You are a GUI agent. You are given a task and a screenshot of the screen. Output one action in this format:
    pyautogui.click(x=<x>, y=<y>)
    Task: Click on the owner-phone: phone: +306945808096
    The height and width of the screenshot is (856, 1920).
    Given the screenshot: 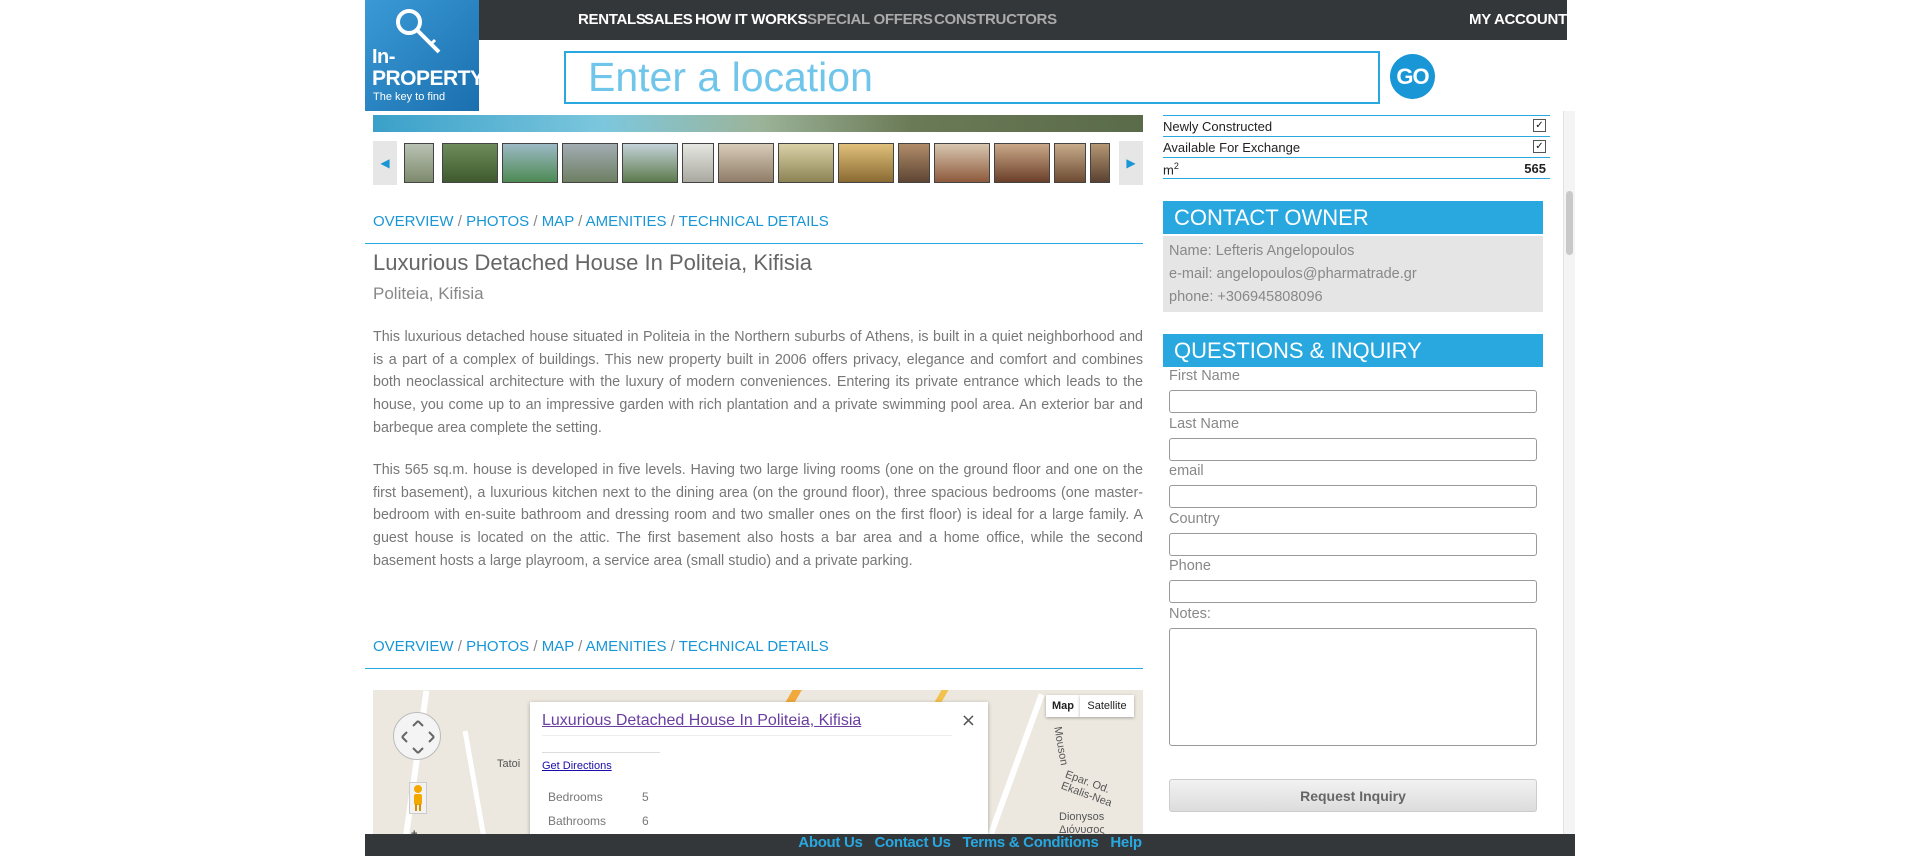 What is the action you would take?
    pyautogui.click(x=1246, y=297)
    